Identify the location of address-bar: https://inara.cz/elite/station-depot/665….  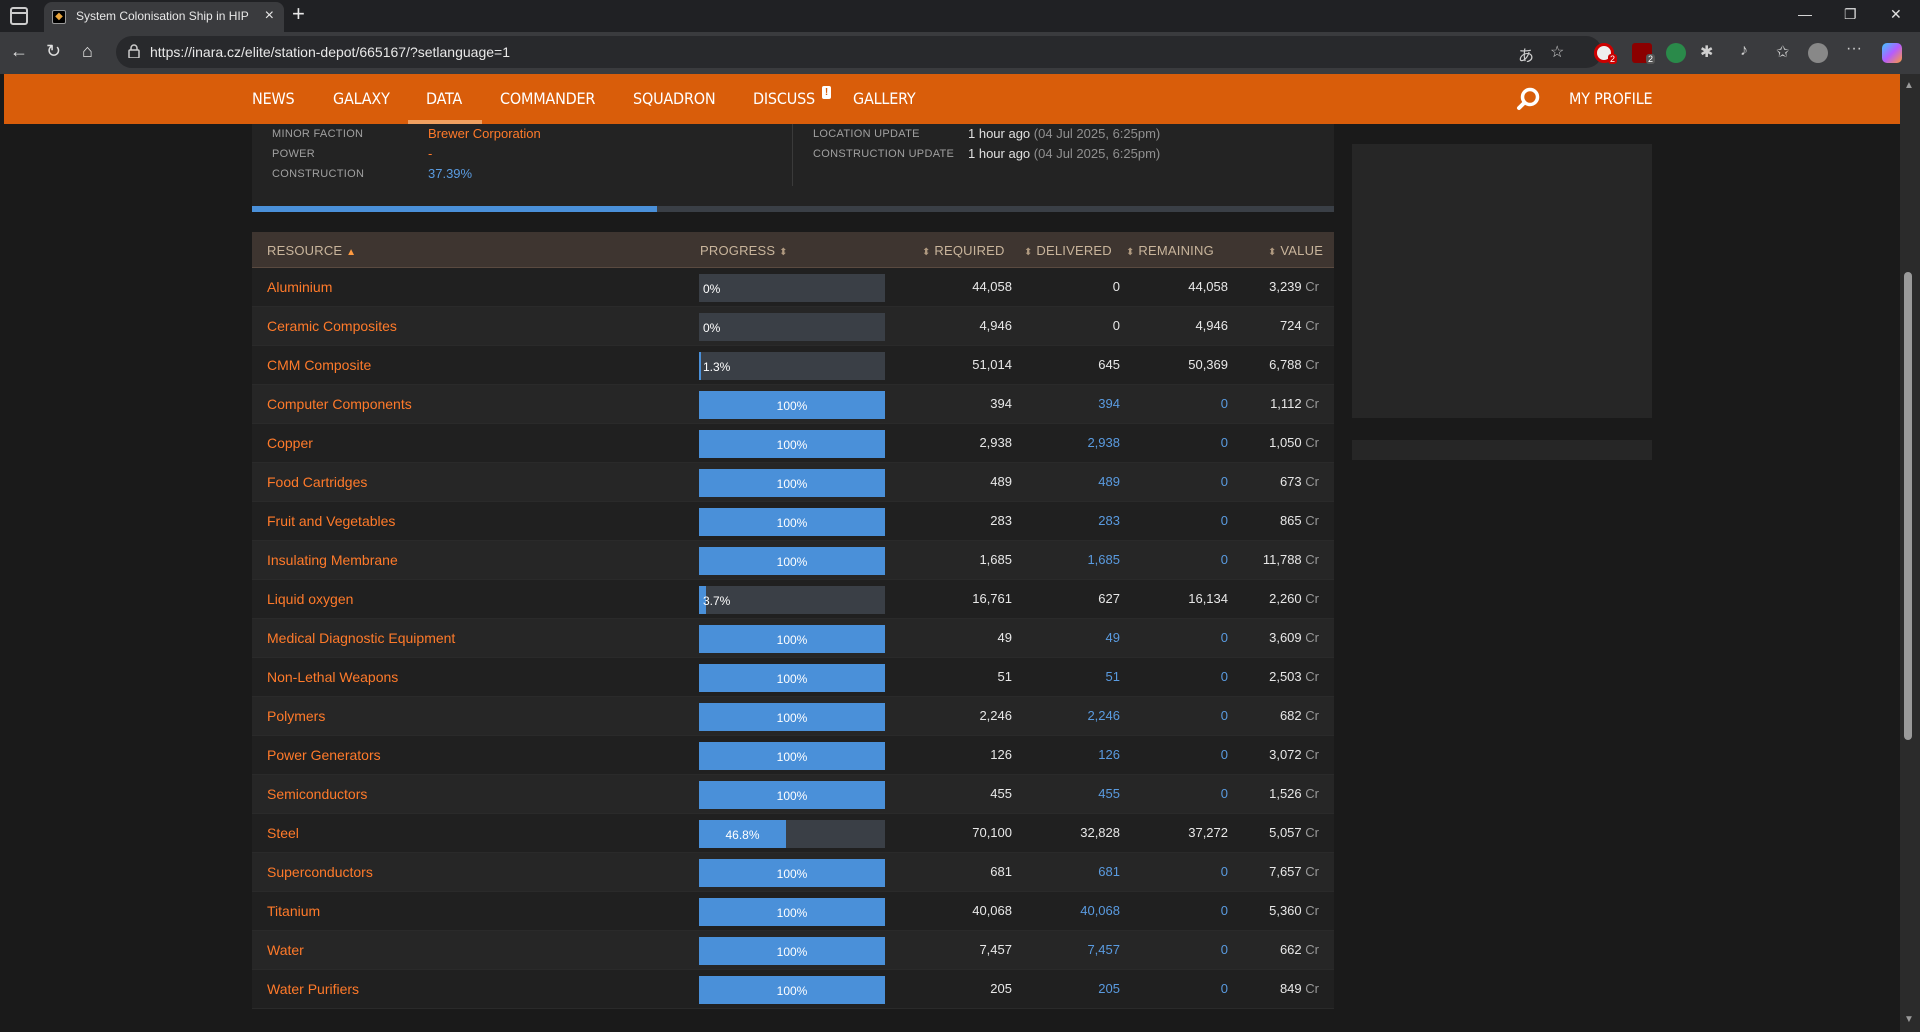
(859, 52).